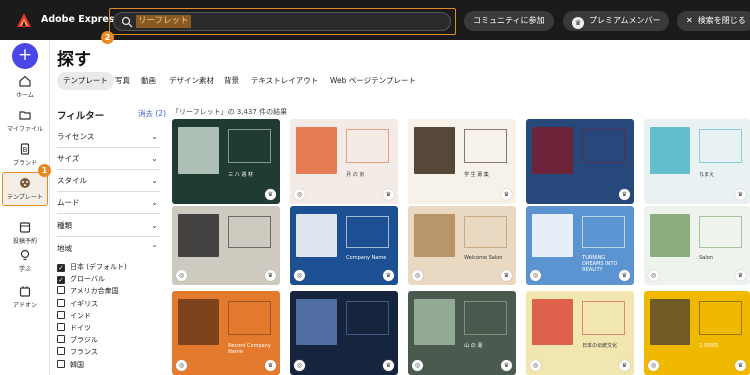 This screenshot has width=750, height=375. What do you see at coordinates (580, 161) in the screenshot?
I see `template-card: ♛` at bounding box center [580, 161].